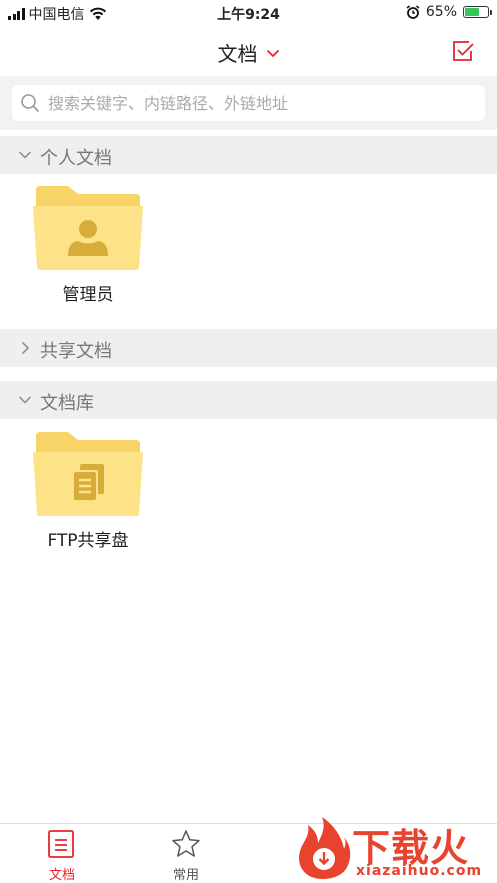 The width and height of the screenshot is (497, 883). I want to click on nav-title-dropdown: 文档, so click(248, 52).